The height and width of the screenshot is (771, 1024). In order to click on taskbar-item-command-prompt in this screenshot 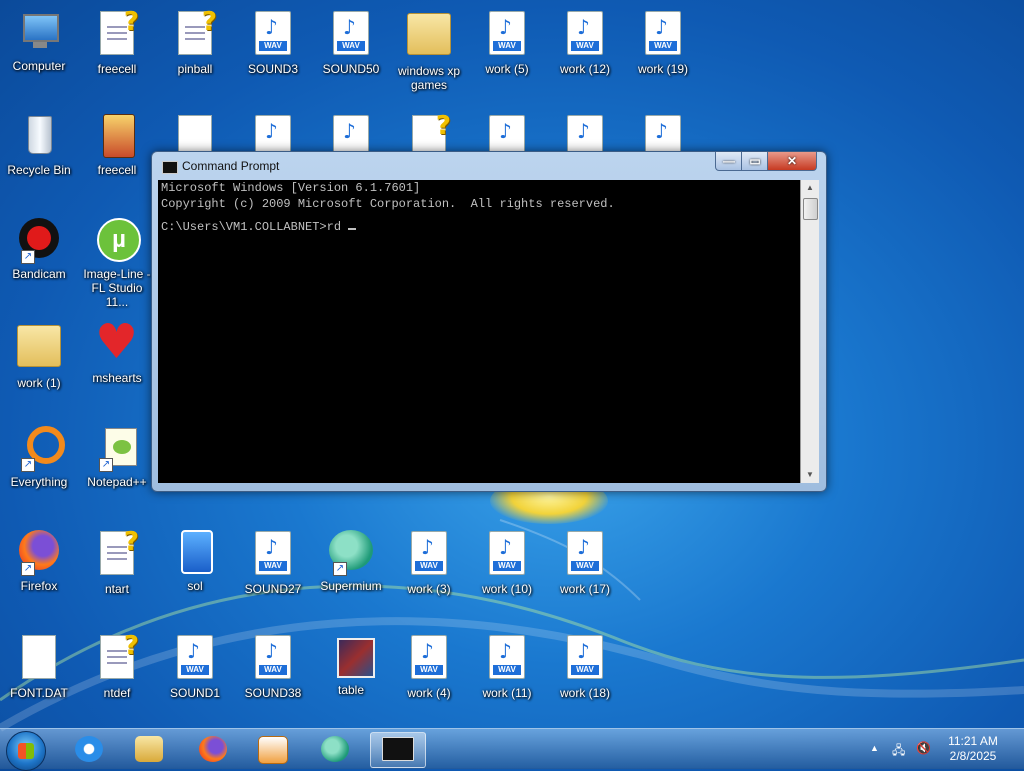, I will do `click(398, 750)`.